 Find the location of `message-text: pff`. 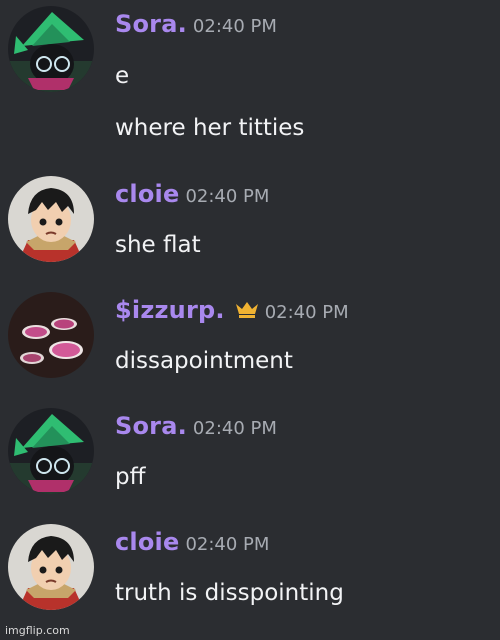

message-text: pff is located at coordinates (130, 477).